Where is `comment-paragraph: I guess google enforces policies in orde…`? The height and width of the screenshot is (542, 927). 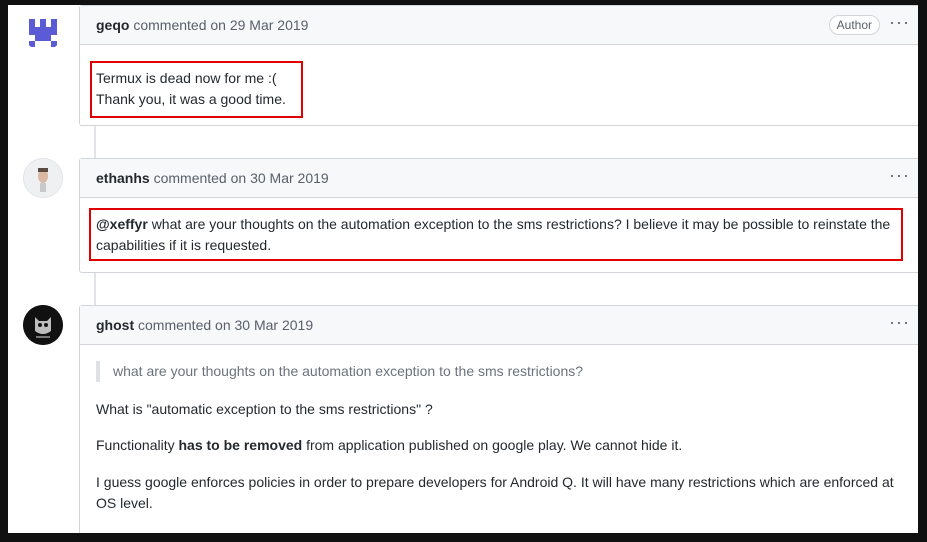
comment-paragraph: I guess google enforces policies in orde… is located at coordinates (495, 492).